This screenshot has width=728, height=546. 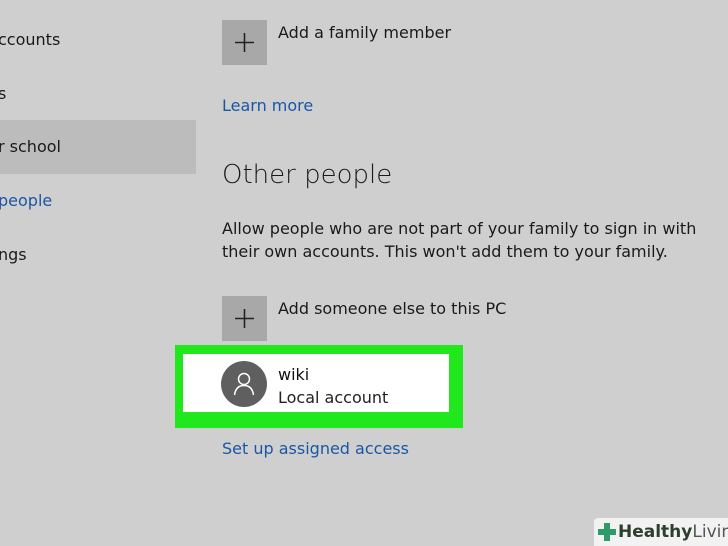 What do you see at coordinates (26, 200) in the screenshot?
I see `sidebar-item-label: people` at bounding box center [26, 200].